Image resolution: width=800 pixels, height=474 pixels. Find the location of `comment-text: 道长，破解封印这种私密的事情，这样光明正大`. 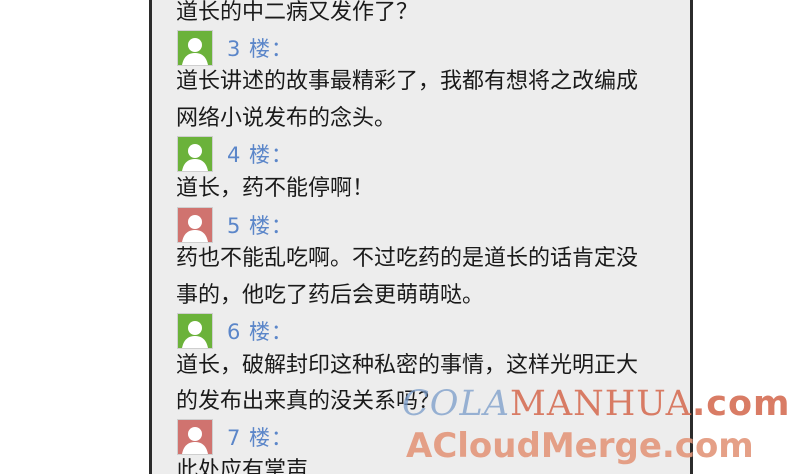

comment-text: 道长，破解封印这种私密的事情，这样光明正大 is located at coordinates (407, 365).